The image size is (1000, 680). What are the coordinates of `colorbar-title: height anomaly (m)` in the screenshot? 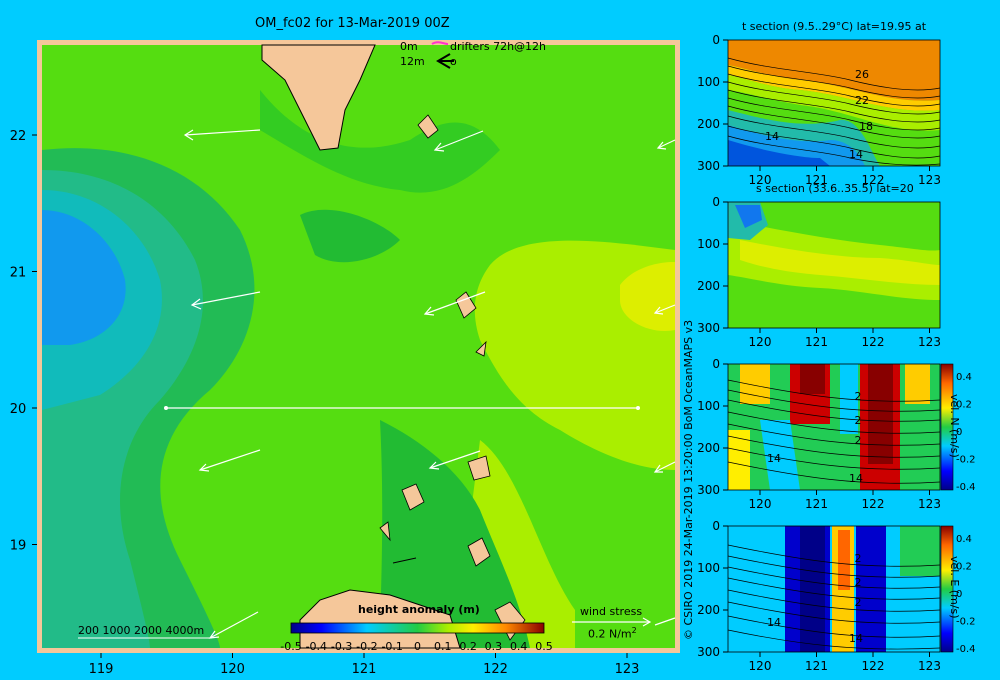 It's located at (419, 609).